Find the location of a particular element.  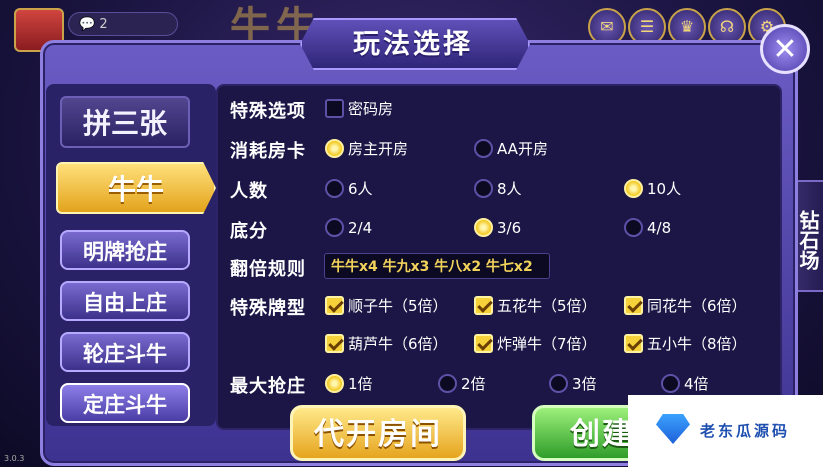

aa-pays-radio is located at coordinates (483, 148).